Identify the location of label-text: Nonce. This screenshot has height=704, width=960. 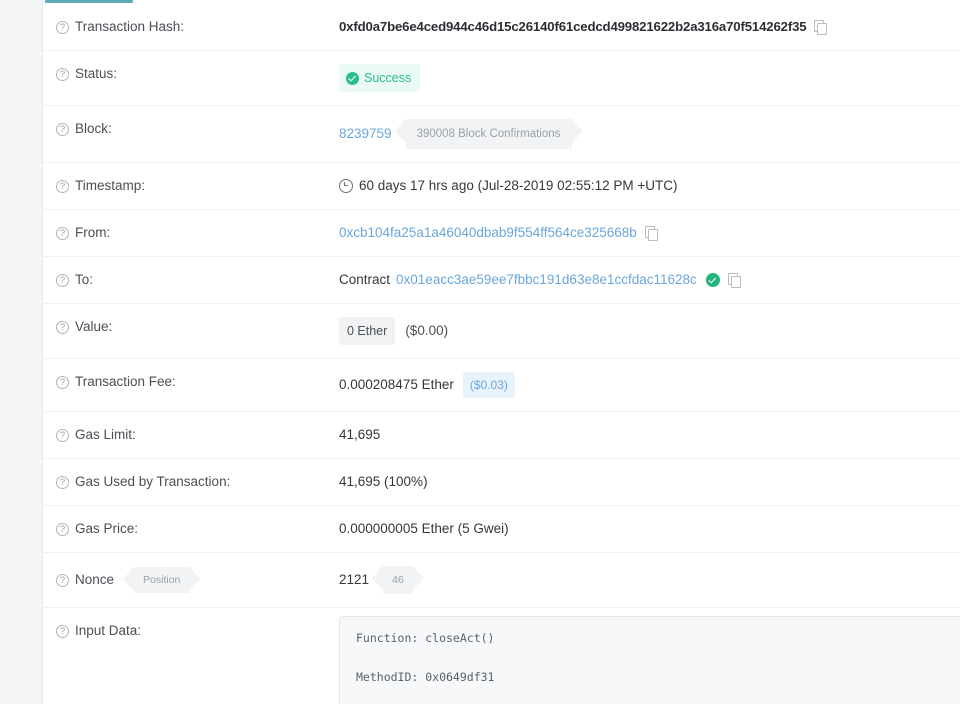
(95, 579).